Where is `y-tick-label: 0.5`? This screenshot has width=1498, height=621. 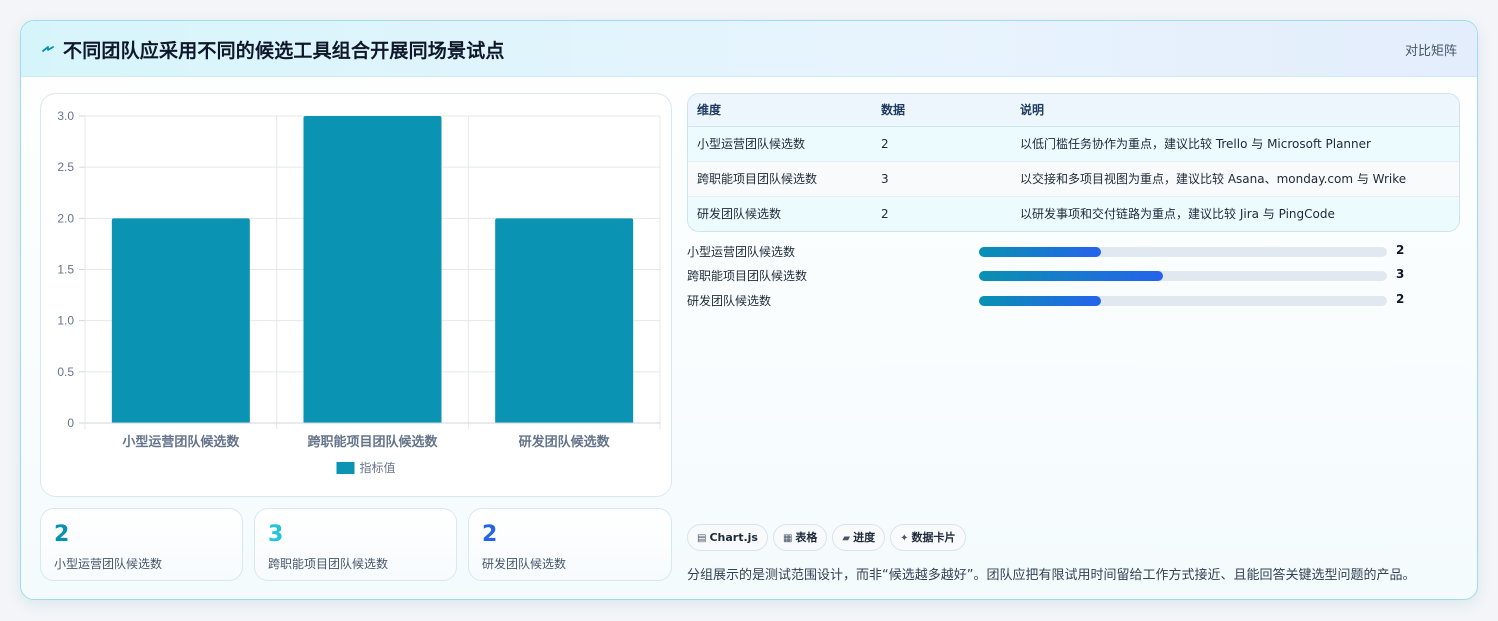 y-tick-label: 0.5 is located at coordinates (65, 372).